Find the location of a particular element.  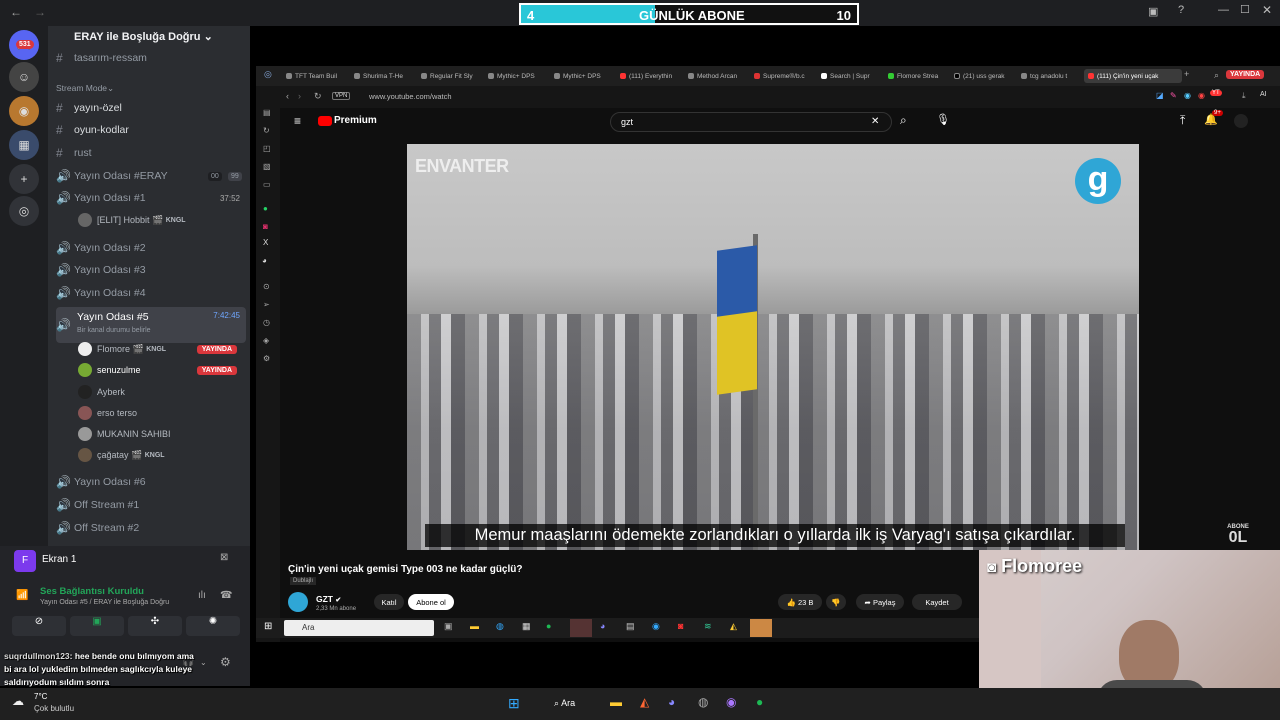

close-icon: ✕ is located at coordinates (1267, 10).